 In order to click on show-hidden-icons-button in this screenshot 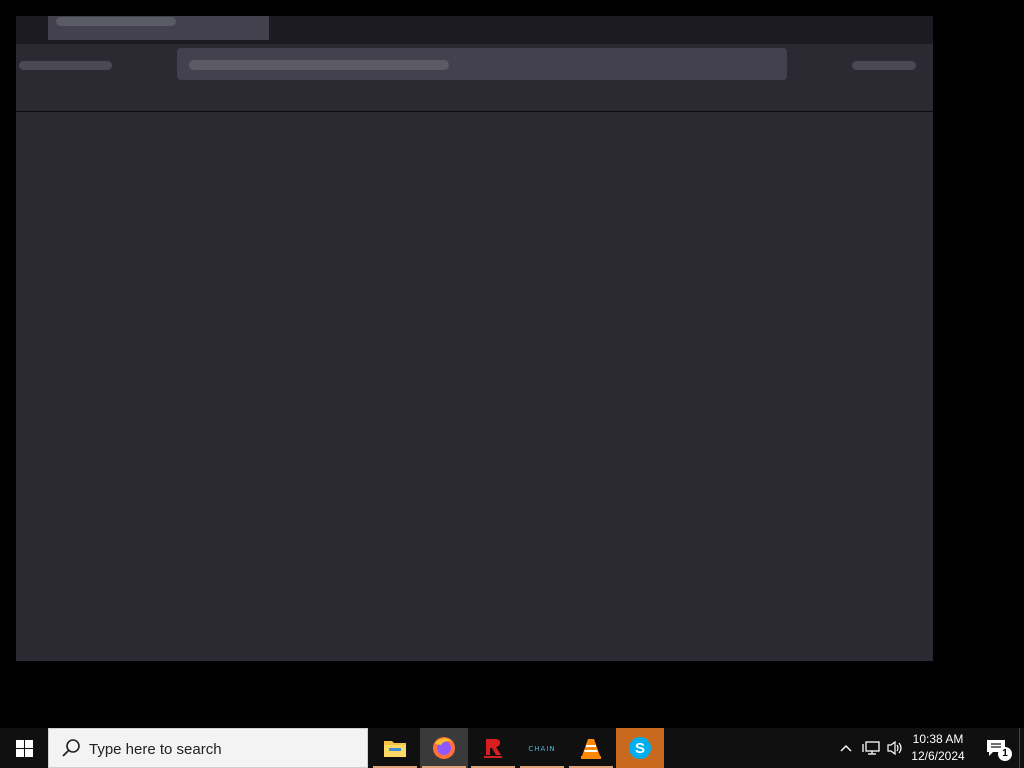, I will do `click(846, 748)`.